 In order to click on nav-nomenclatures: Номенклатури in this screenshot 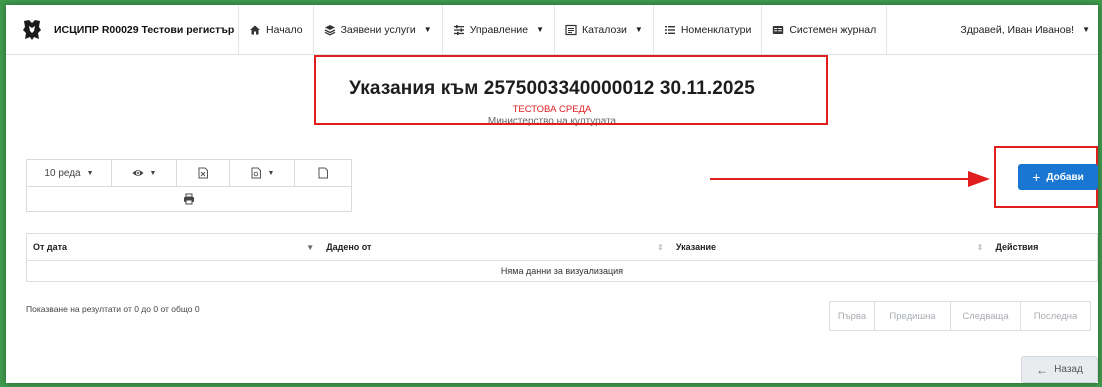, I will do `click(707, 29)`.